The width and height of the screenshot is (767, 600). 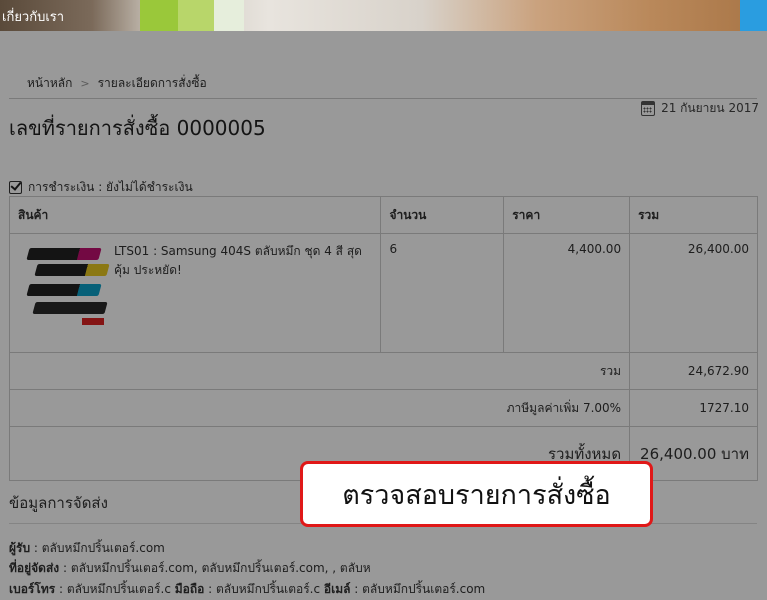 I want to click on callout-text: ตรวจสอบรายการสั่งซื้อ, so click(x=476, y=495).